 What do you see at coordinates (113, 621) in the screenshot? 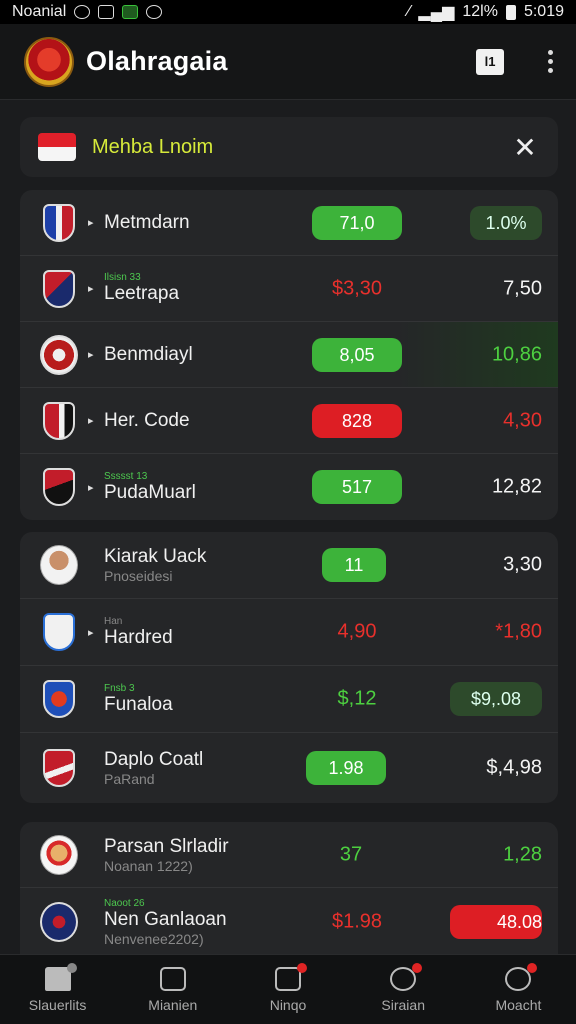
I see `match-meta: Han` at bounding box center [113, 621].